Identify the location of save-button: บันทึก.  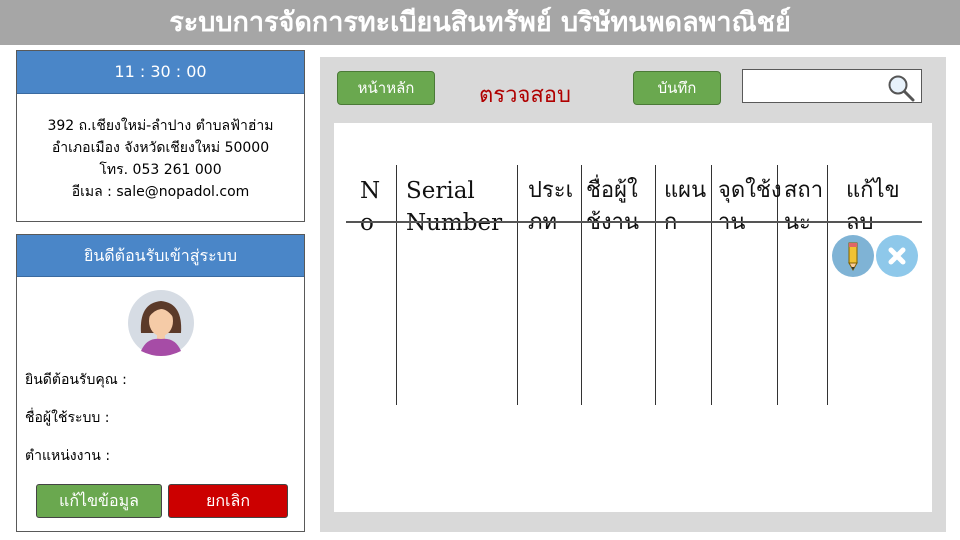
(677, 88).